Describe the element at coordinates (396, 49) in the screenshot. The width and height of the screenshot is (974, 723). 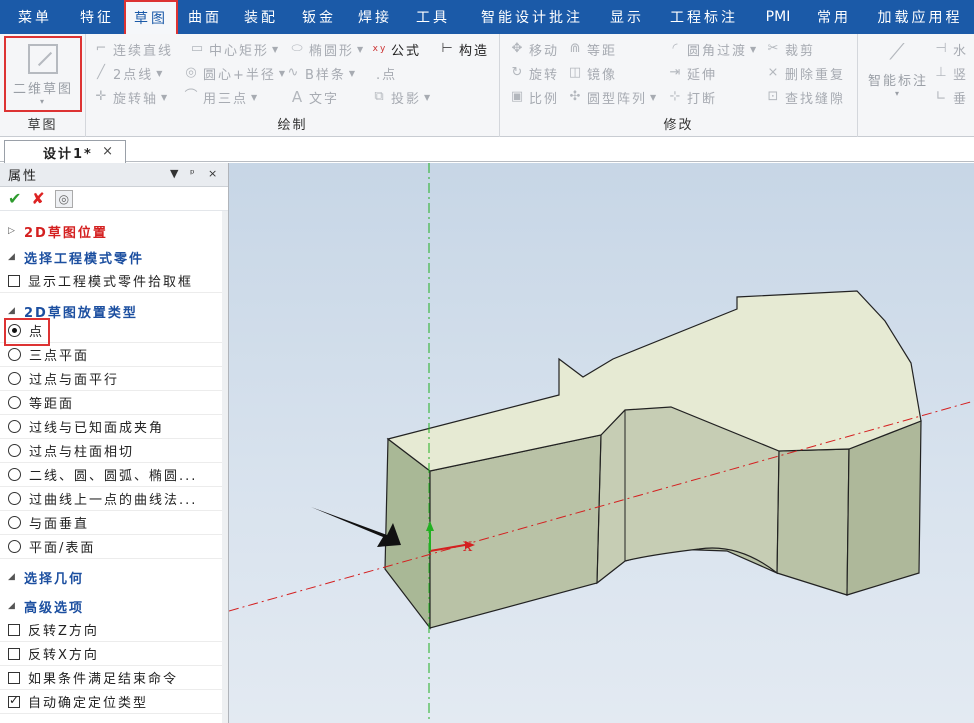
I see `formula-button: xy 公式` at that location.